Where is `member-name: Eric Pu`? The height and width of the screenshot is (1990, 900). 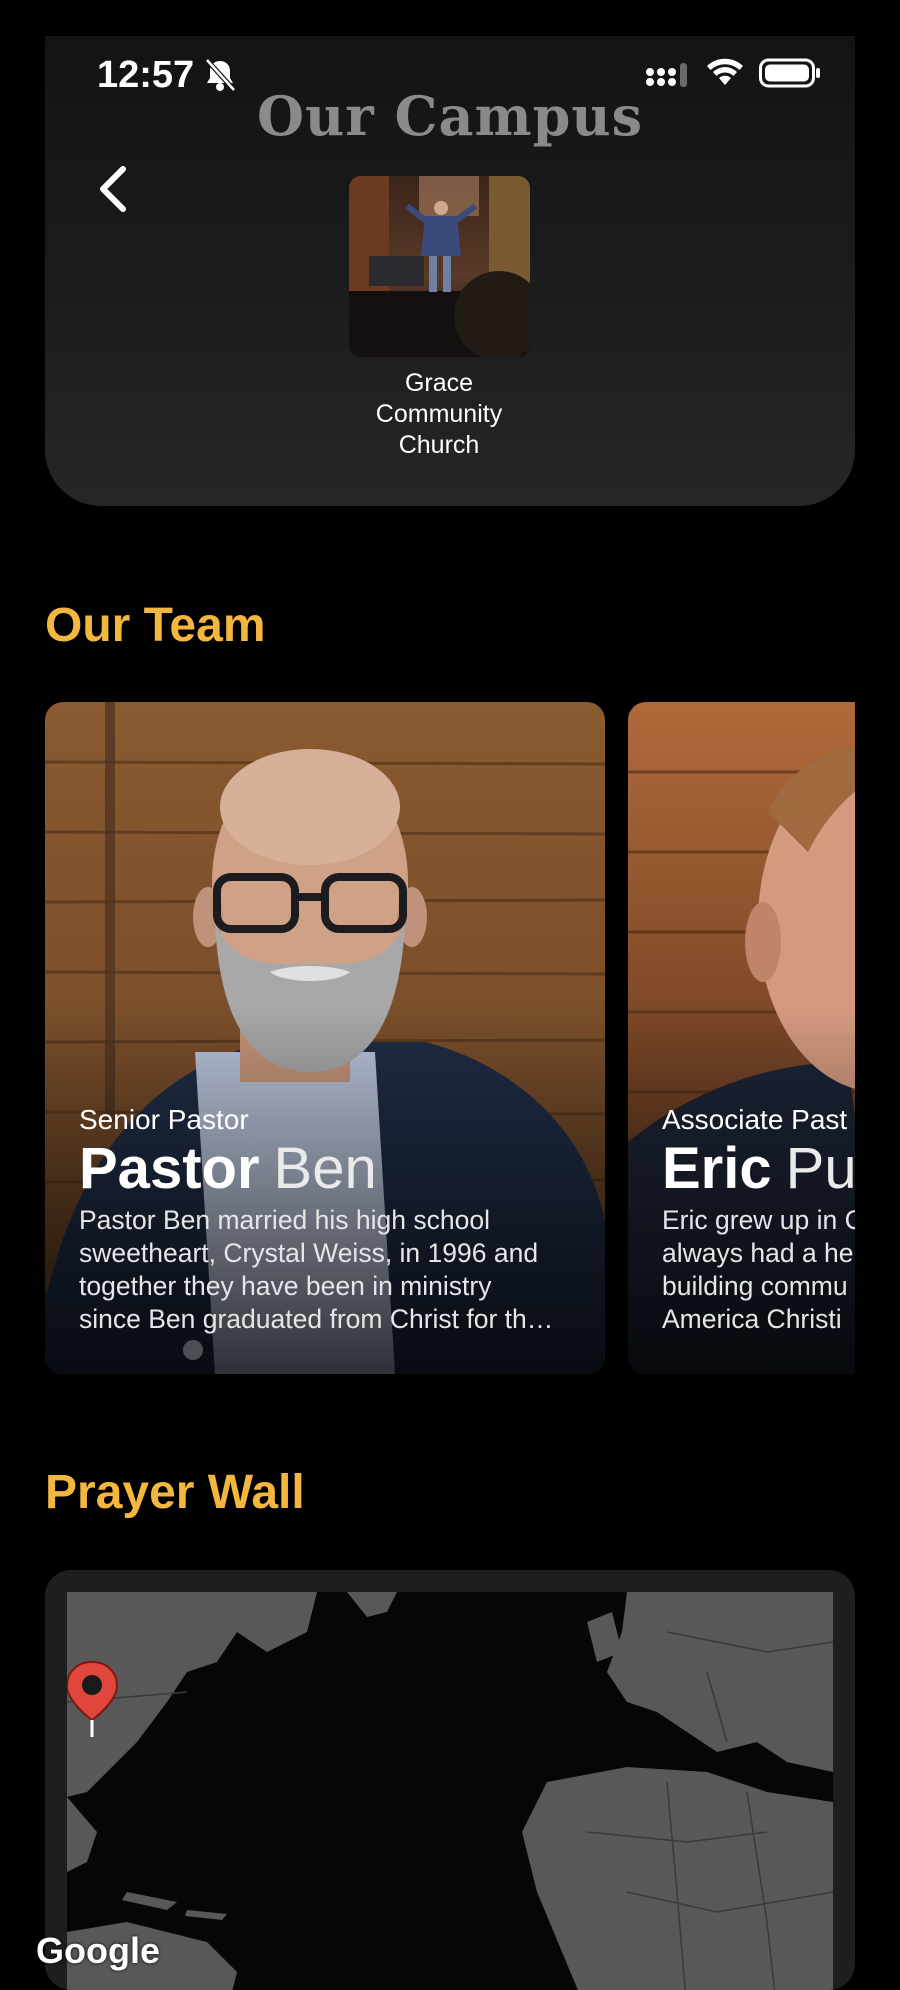 member-name: Eric Pu is located at coordinates (758, 1169).